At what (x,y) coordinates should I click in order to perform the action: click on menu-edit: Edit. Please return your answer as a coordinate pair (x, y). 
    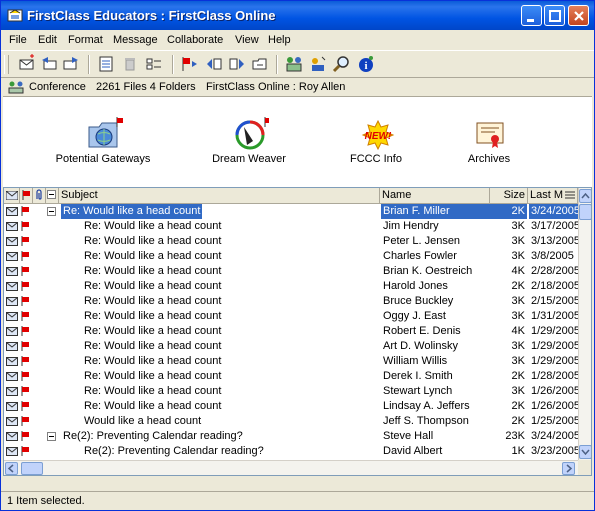
    Looking at the image, I should click on (47, 40).